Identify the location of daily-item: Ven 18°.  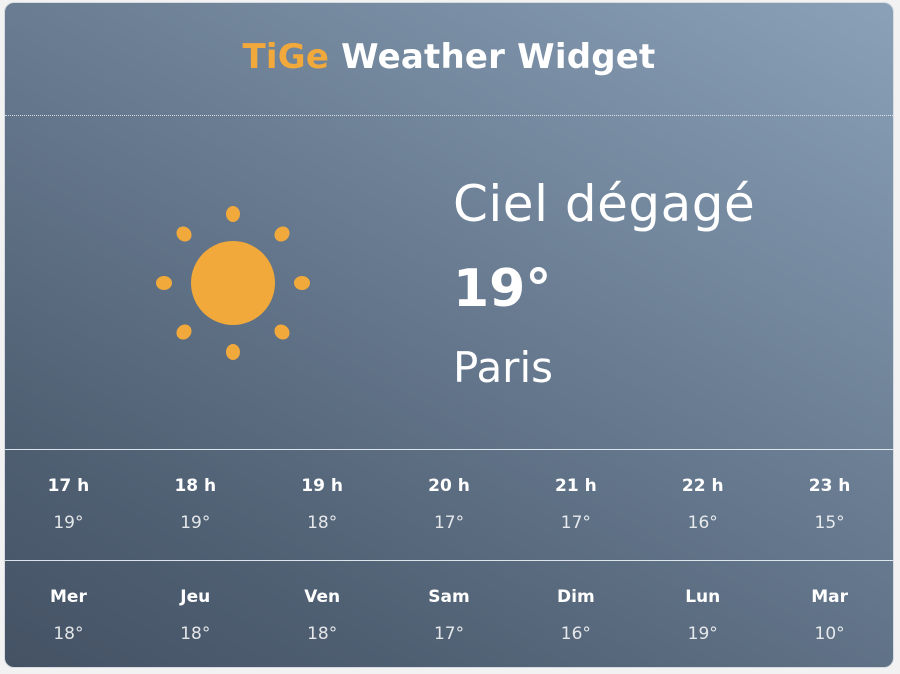
(322, 614).